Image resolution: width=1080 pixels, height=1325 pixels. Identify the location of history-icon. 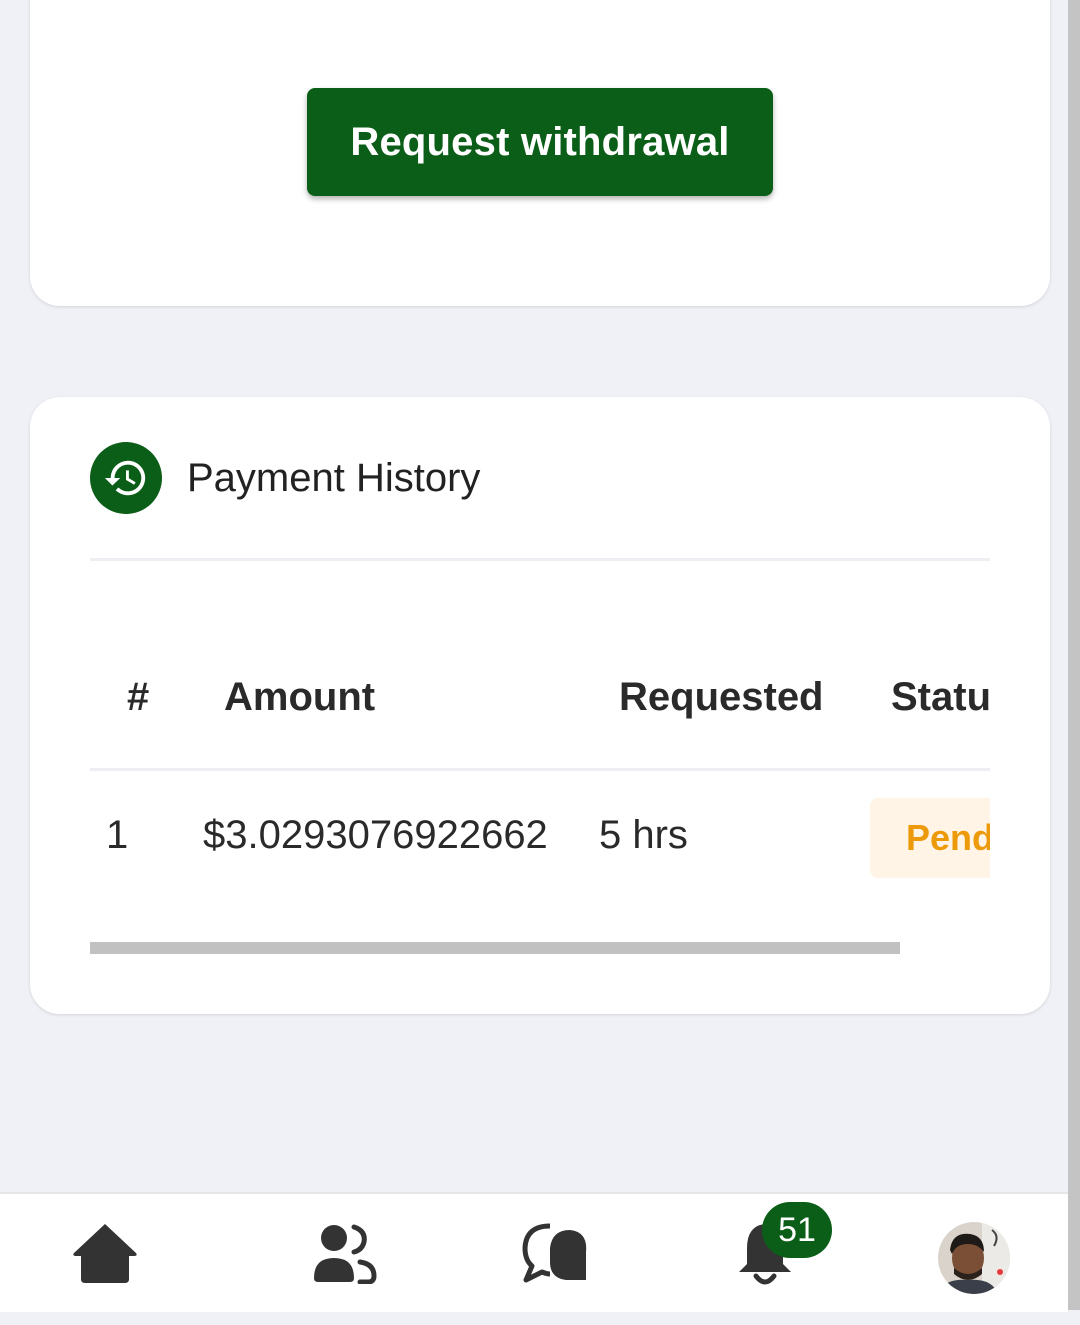
(126, 478).